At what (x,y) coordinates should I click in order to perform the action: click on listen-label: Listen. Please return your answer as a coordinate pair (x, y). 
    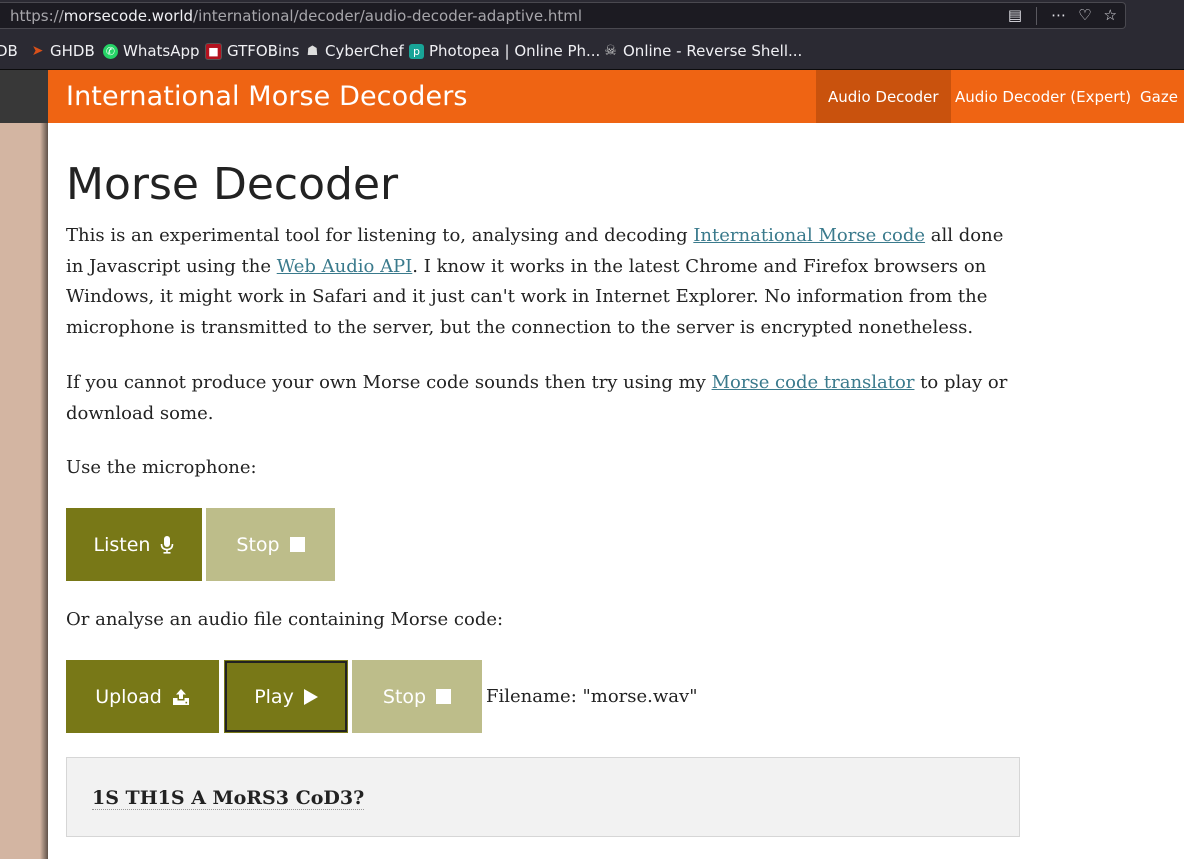
    Looking at the image, I should click on (122, 544).